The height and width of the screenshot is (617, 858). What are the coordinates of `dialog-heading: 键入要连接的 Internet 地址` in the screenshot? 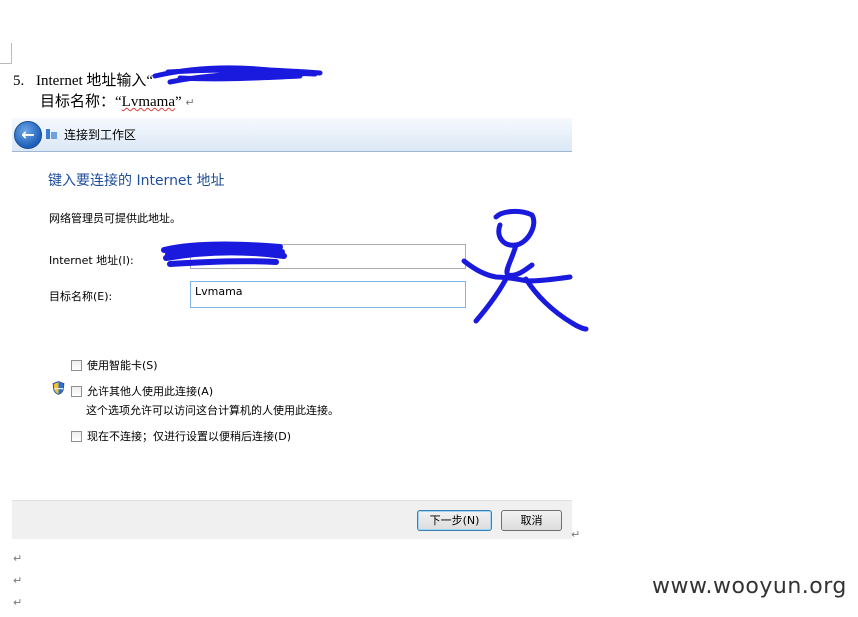 It's located at (136, 181).